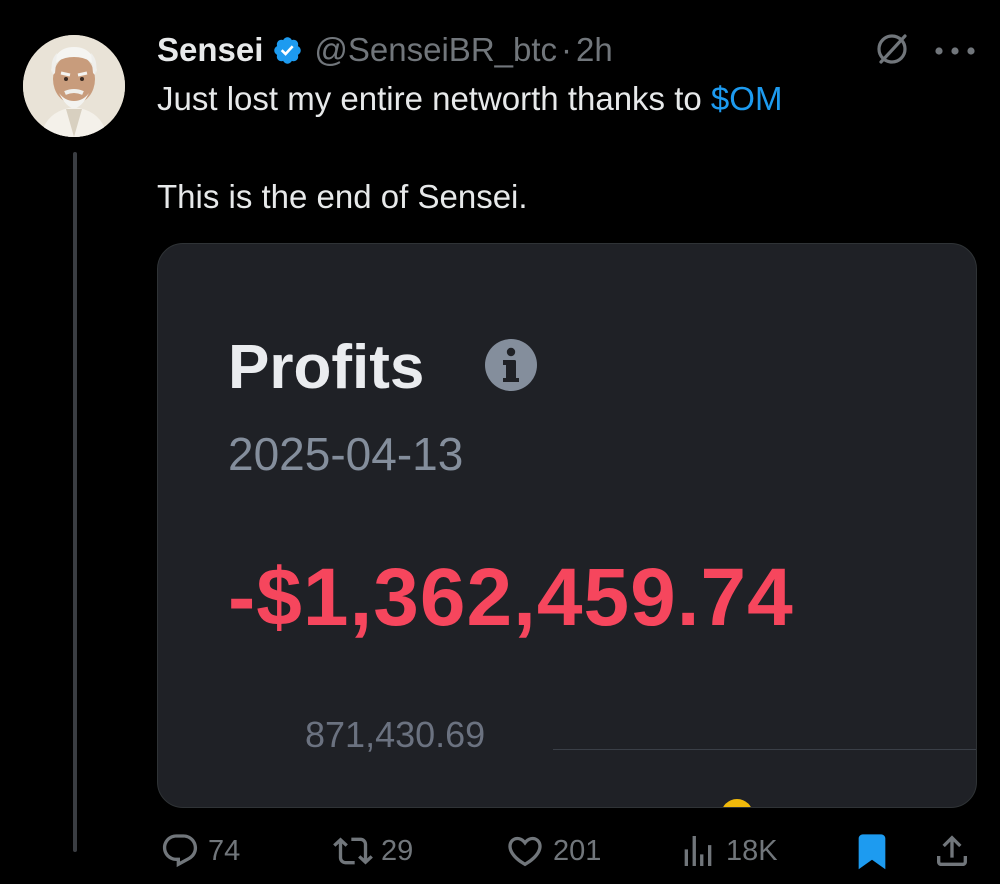 This screenshot has width=1000, height=884. What do you see at coordinates (764, 749) in the screenshot?
I see `card-divider` at bounding box center [764, 749].